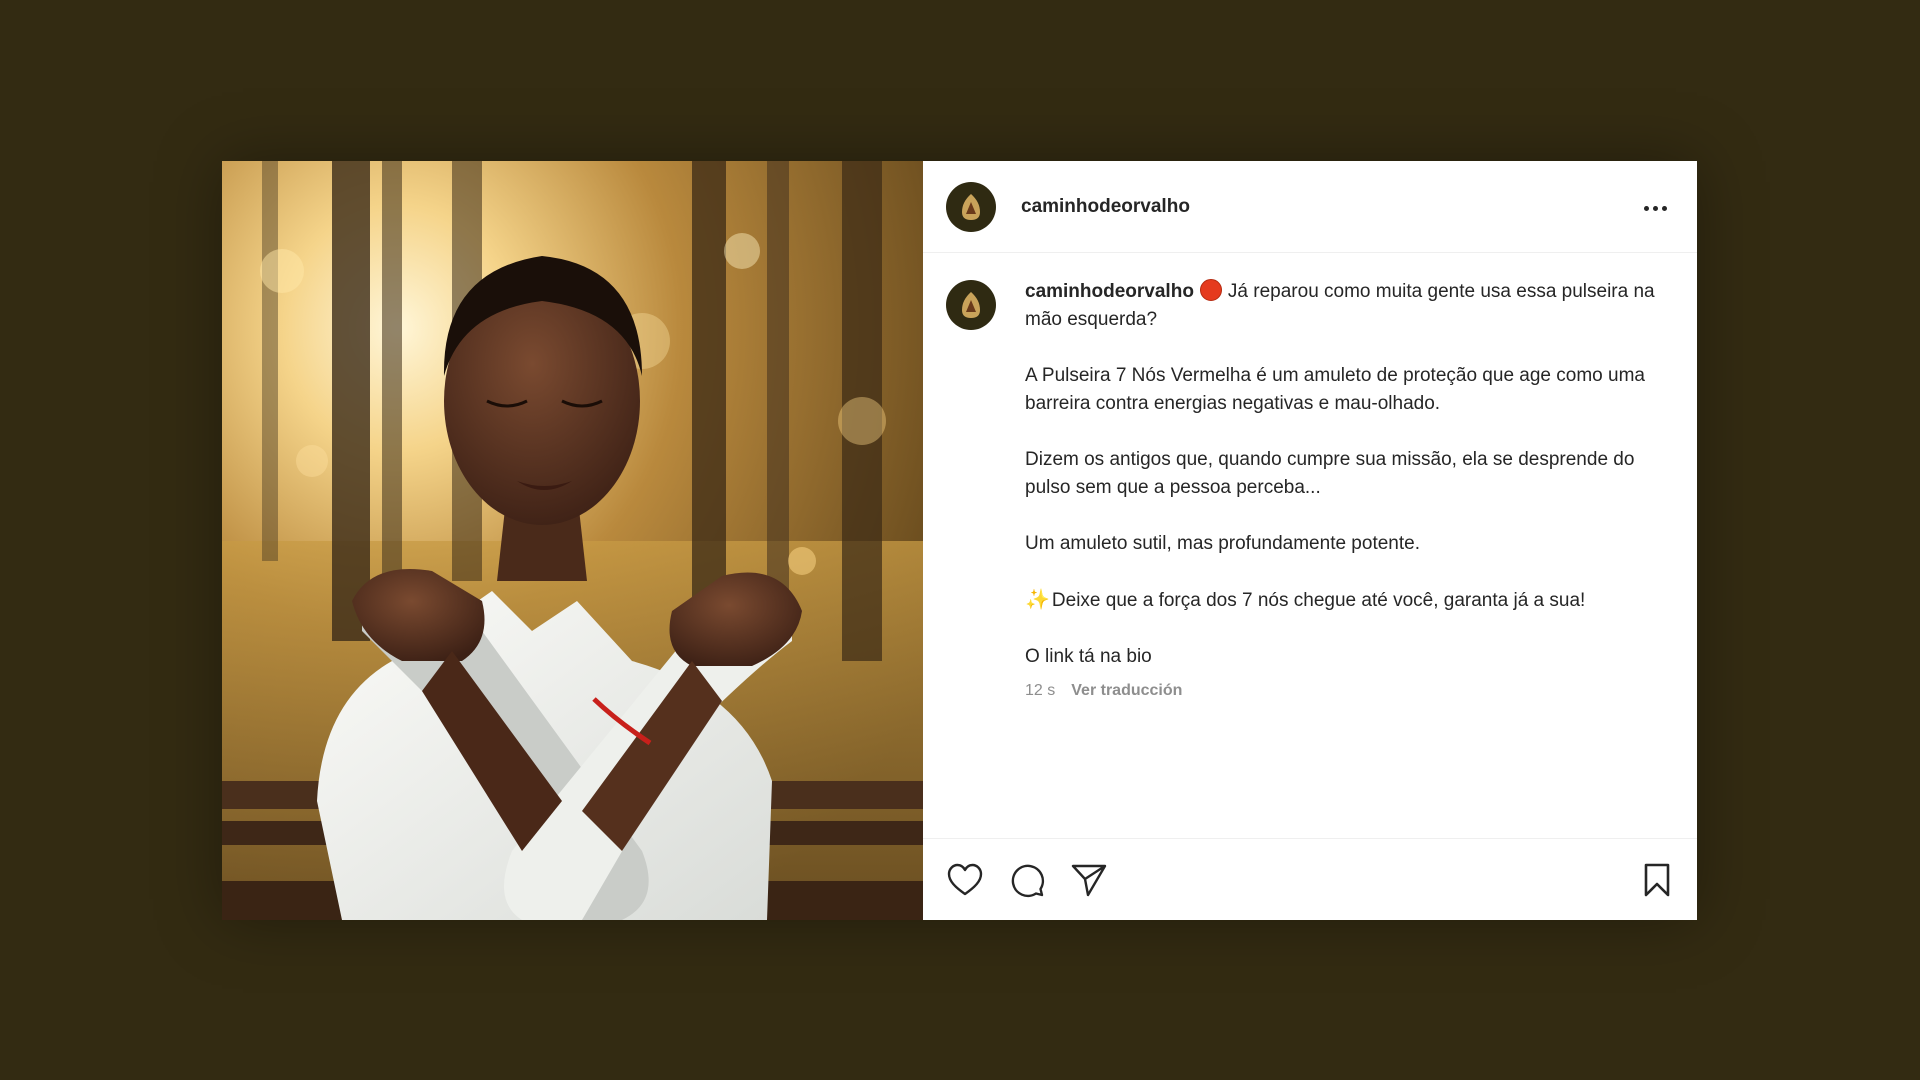 The image size is (1920, 1080). I want to click on avatar, so click(971, 206).